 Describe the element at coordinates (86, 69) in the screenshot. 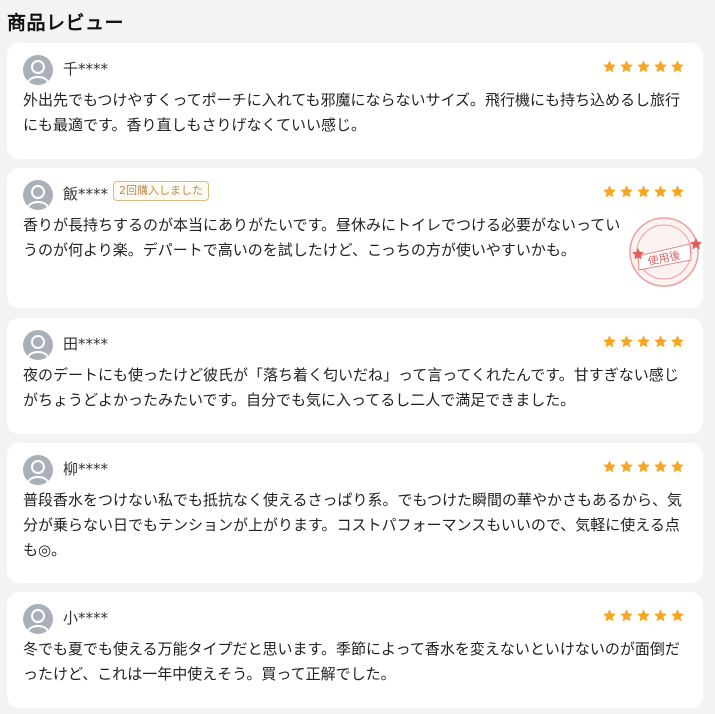

I see `reviewer-name: 千****` at that location.